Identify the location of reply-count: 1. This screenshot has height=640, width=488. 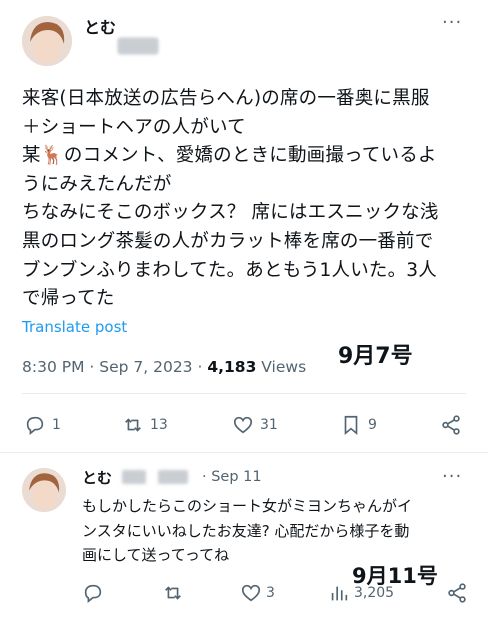
(56, 425).